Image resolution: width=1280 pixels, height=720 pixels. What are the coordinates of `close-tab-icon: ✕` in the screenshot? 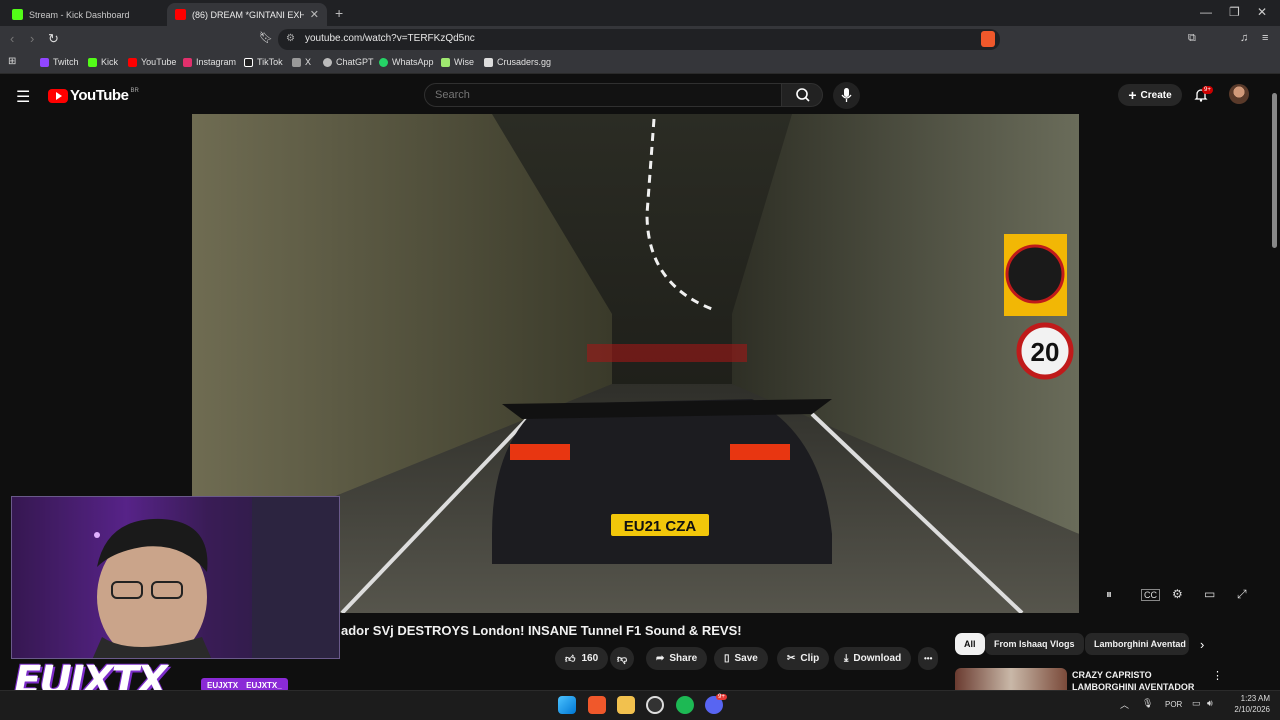 It's located at (314, 14).